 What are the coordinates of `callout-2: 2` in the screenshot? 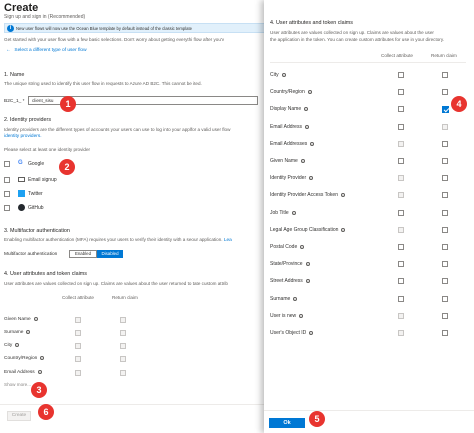 It's located at (67, 167).